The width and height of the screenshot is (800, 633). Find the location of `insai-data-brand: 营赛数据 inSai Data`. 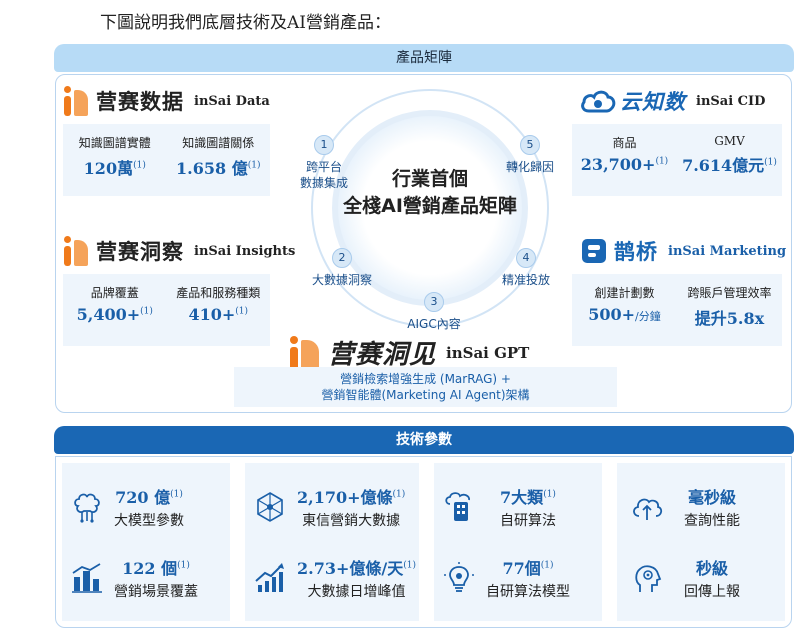

insai-data-brand: 营赛数据 inSai Data is located at coordinates (167, 101).